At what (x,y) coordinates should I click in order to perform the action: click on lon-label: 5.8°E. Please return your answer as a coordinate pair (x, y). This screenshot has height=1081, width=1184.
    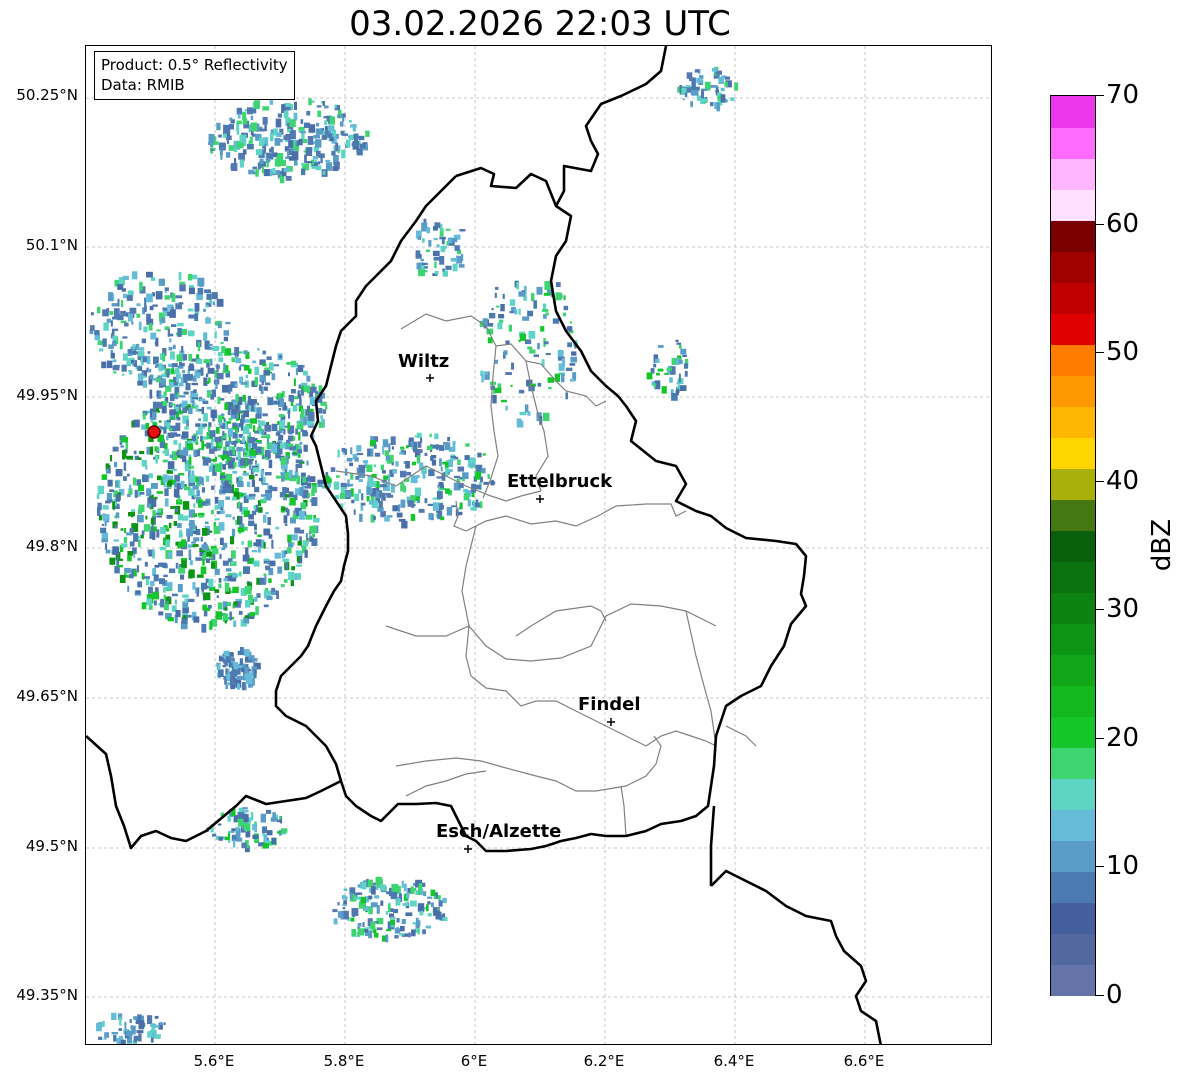
    Looking at the image, I should click on (344, 1061).